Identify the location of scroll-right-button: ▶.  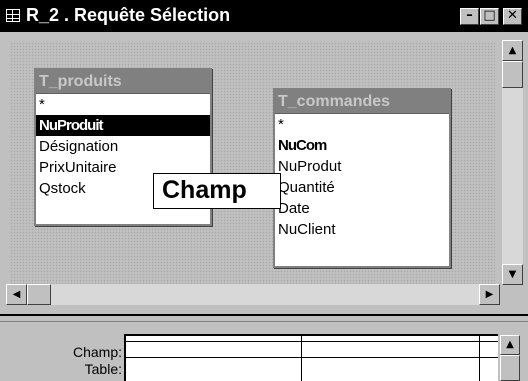
(489, 294).